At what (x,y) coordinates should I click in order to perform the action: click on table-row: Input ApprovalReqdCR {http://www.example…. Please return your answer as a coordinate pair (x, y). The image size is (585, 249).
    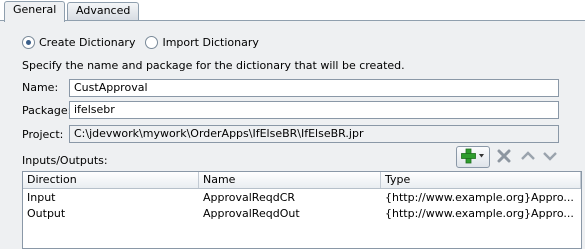
    Looking at the image, I should click on (302, 198).